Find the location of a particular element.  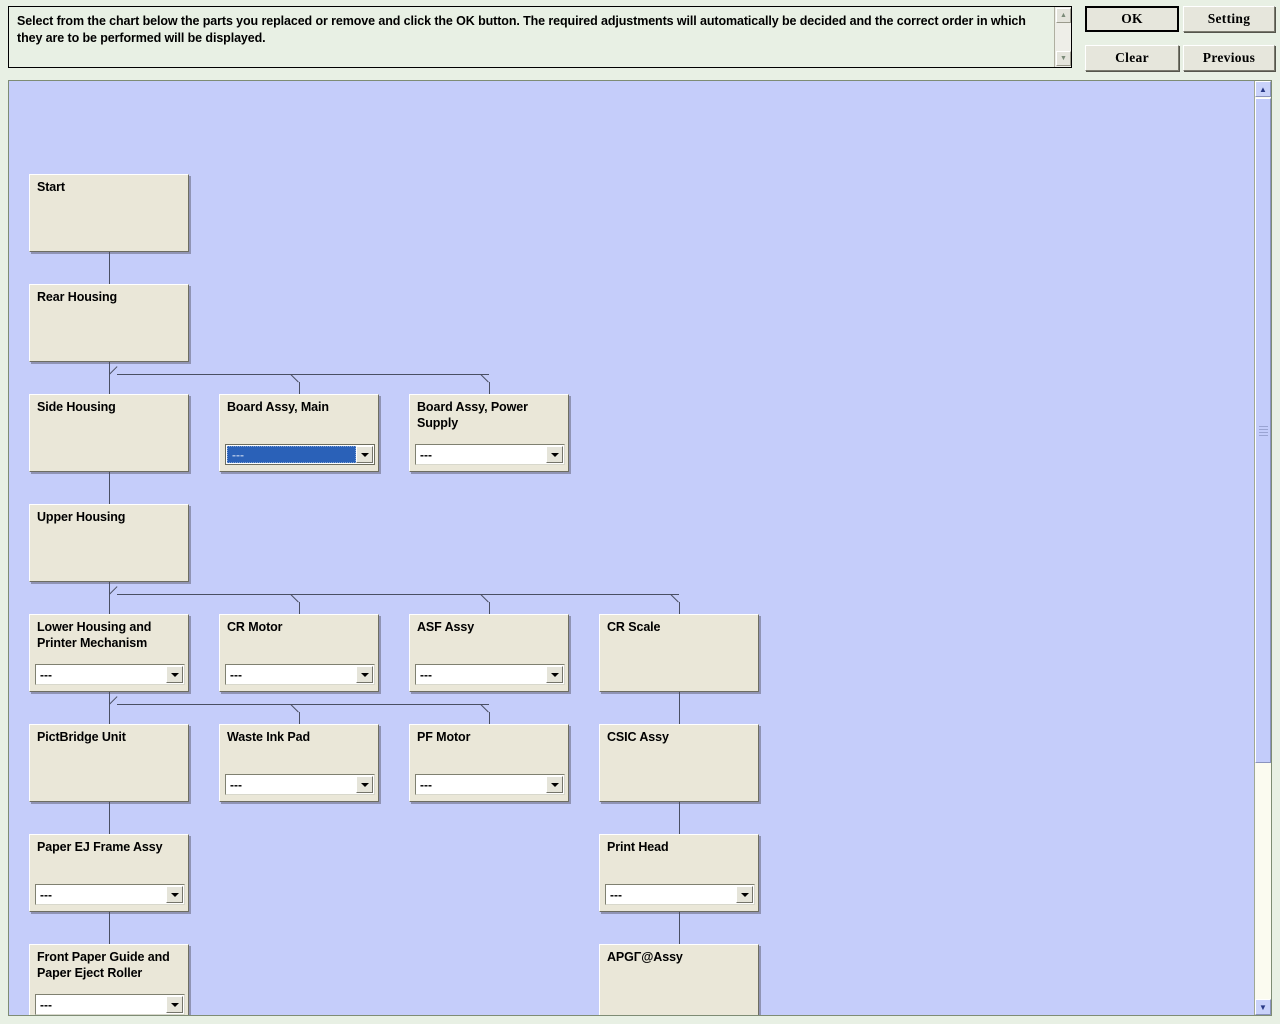

connector-print_head-to-apg_assy is located at coordinates (679, 928).